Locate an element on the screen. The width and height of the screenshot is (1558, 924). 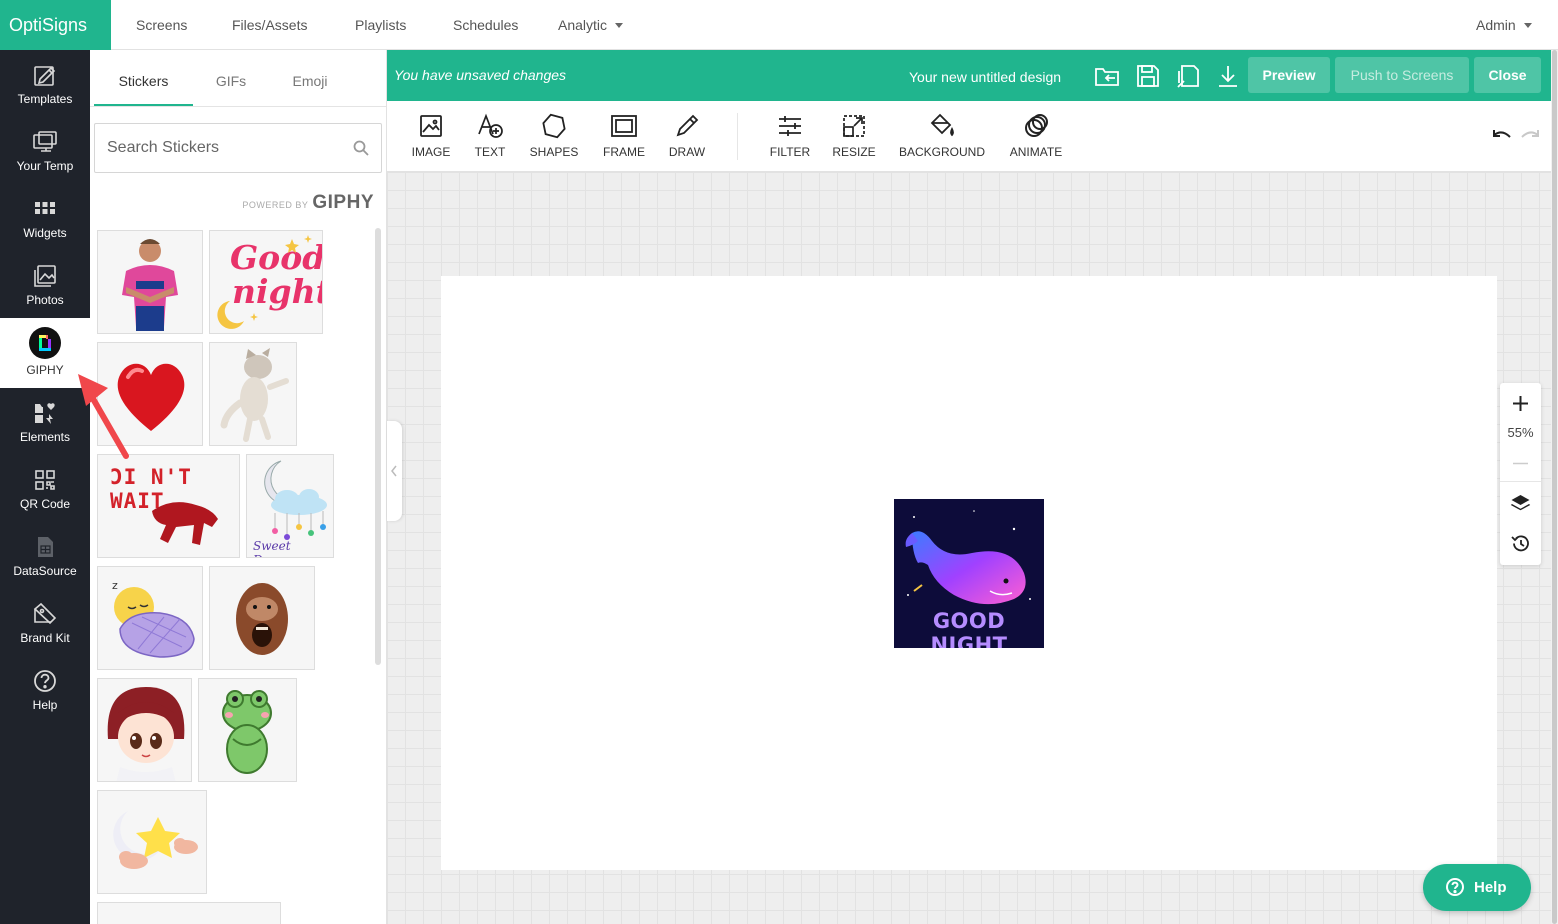
animate-icon is located at coordinates (1036, 125).